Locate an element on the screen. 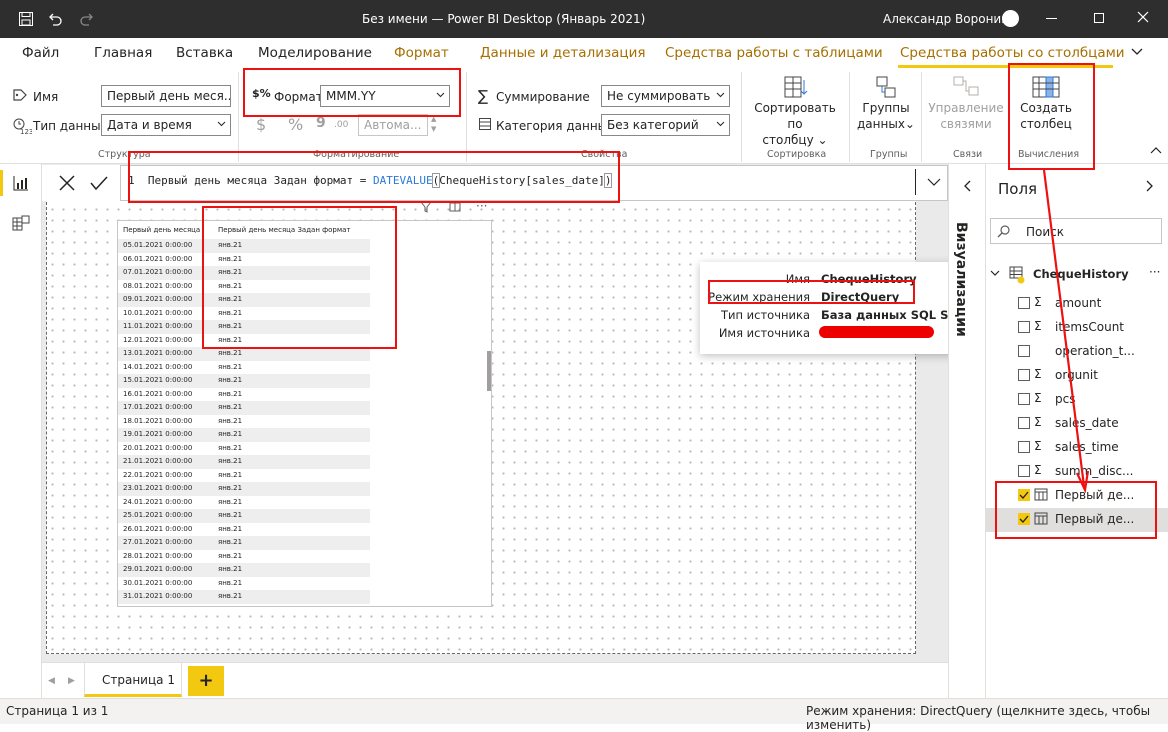 The height and width of the screenshot is (732, 1168). table-row: 22.01.2021 0:00:00 янв.21 is located at coordinates (244, 476).